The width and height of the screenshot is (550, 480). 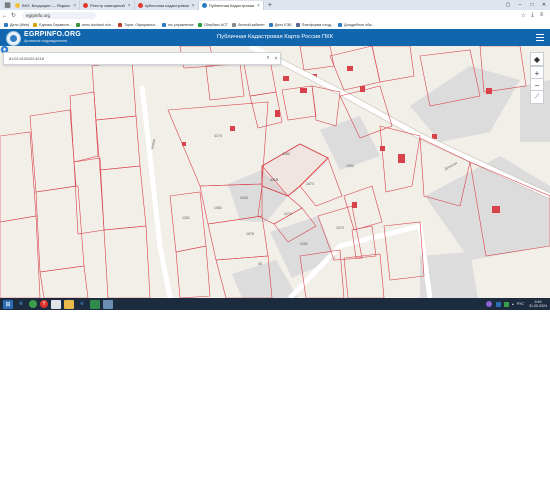 I want to click on browser-tab: ВКЗ: Входящие — Яндекс ×, so click(x=46, y=5).